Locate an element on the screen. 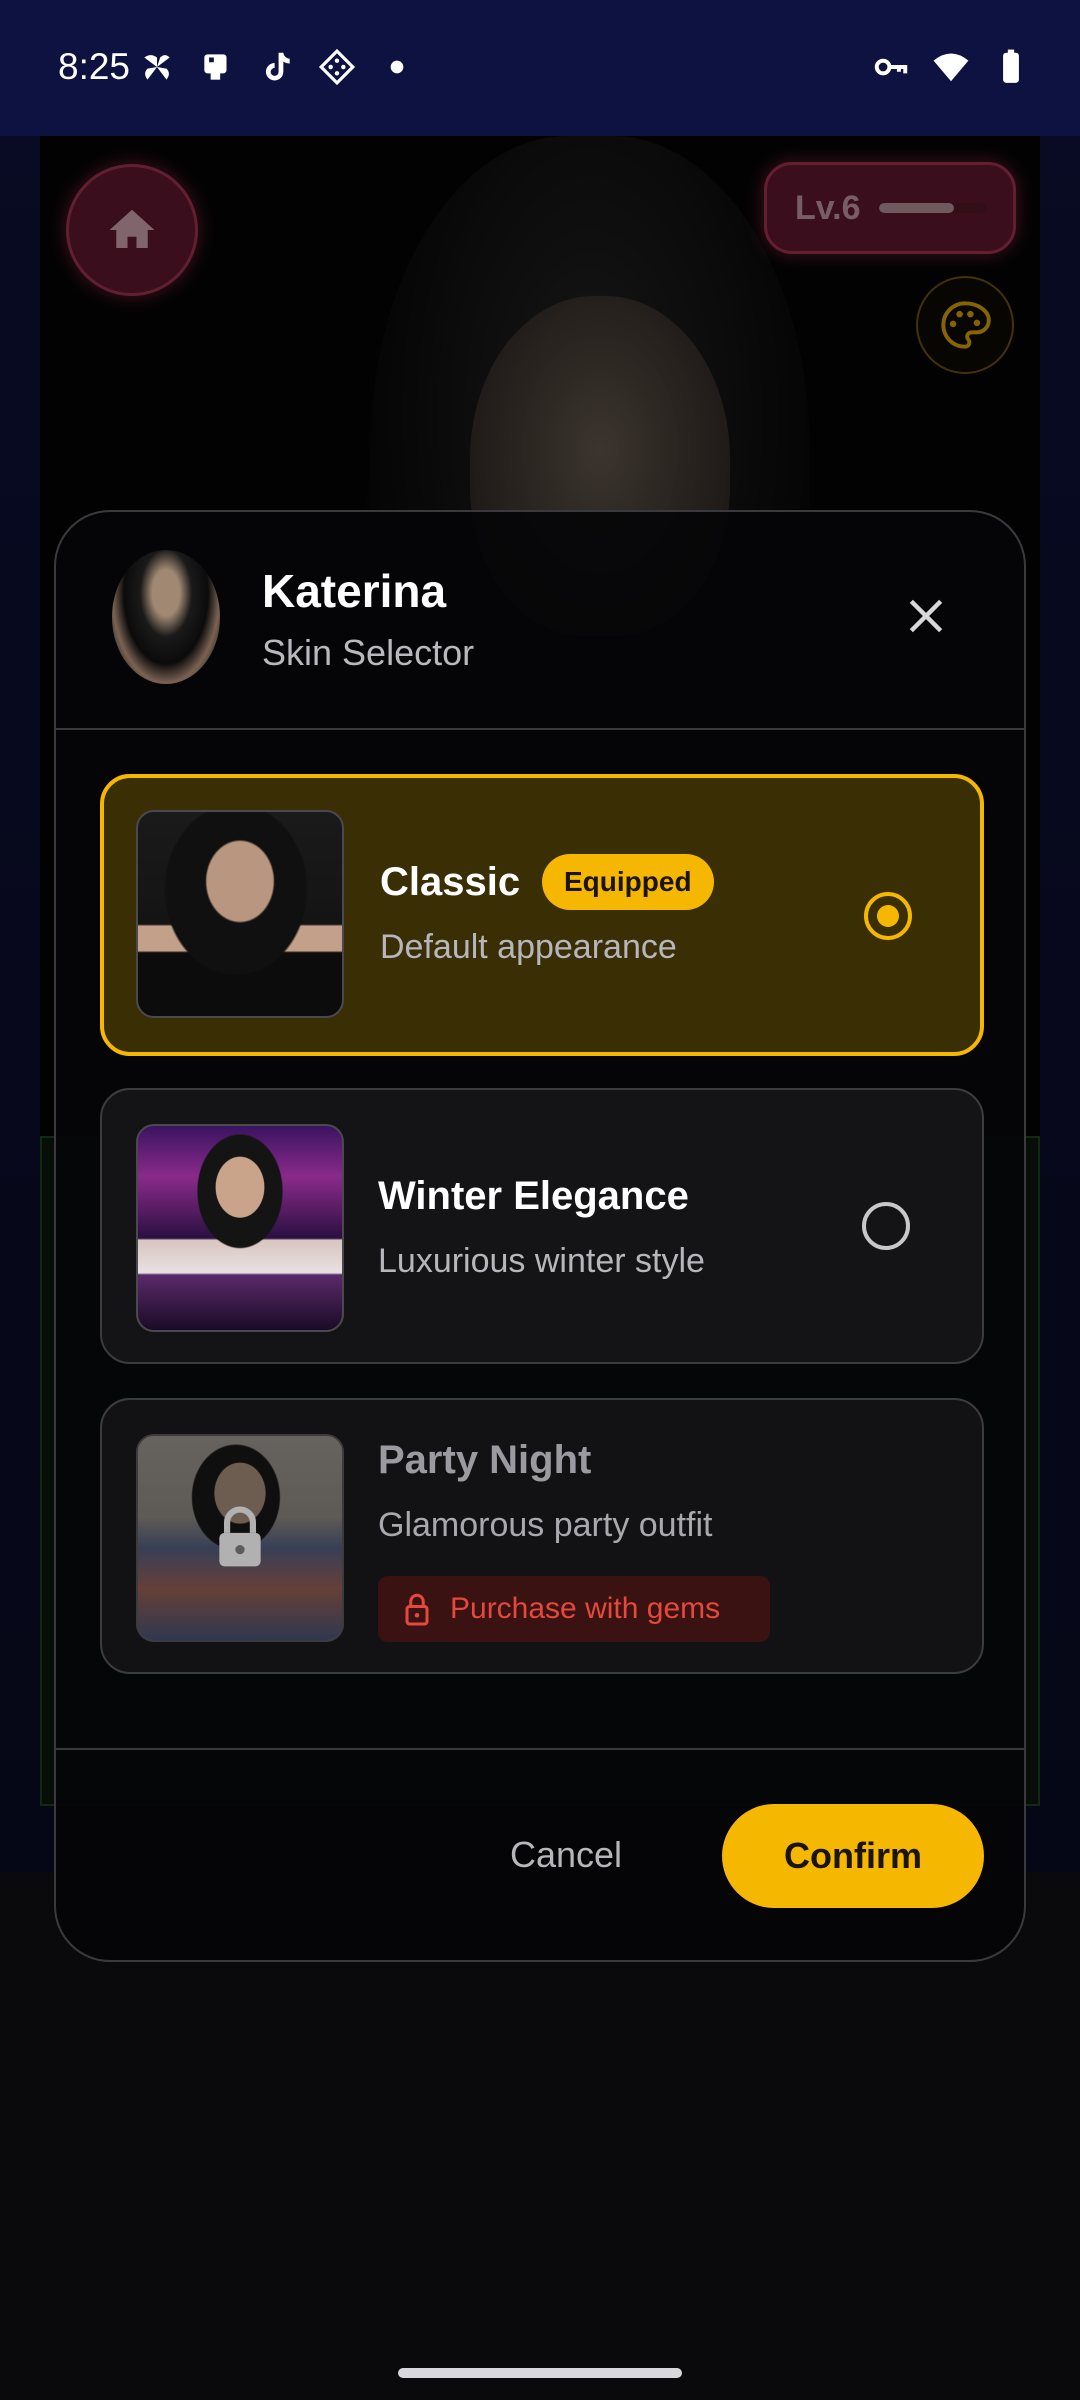 This screenshot has width=1080, height=2400. purchase-label: Purchase with gems is located at coordinates (585, 1608).